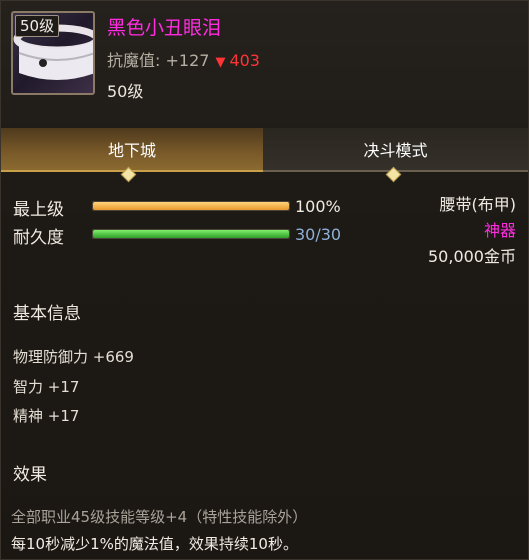  Describe the element at coordinates (158, 60) in the screenshot. I see `magic-resist-label: 抗魔值: +127` at that location.